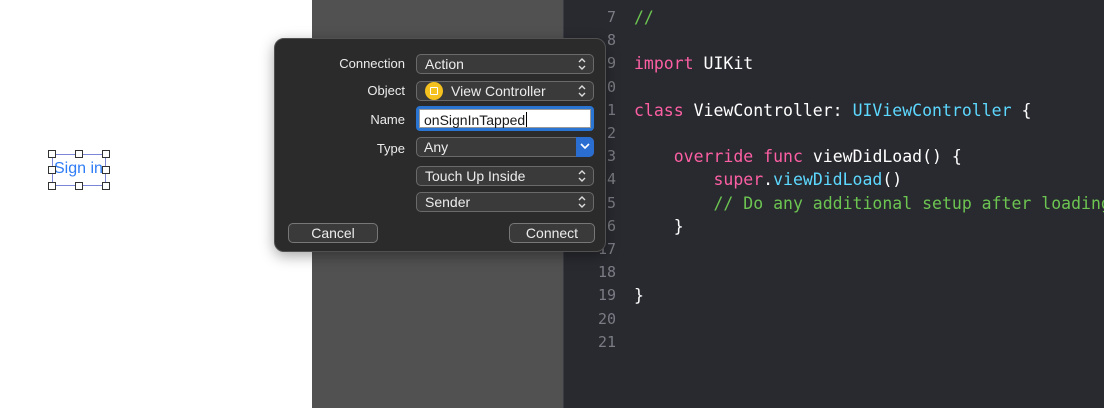 The height and width of the screenshot is (408, 1104). What do you see at coordinates (723, 64) in the screenshot?
I see `code-token: UIKit` at bounding box center [723, 64].